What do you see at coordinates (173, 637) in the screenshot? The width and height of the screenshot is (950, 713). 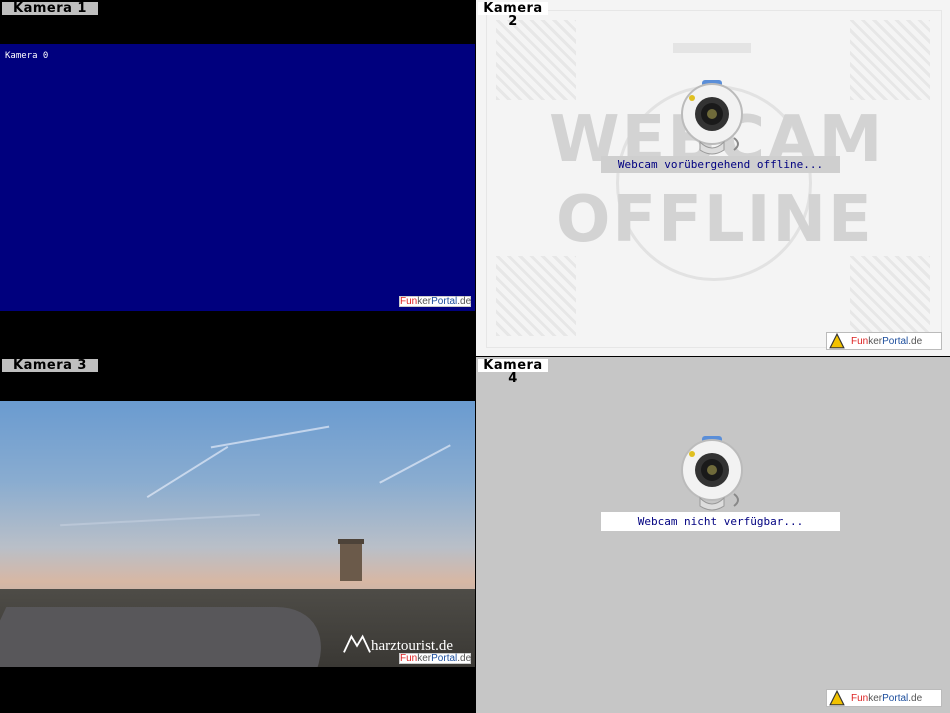 I see `road` at bounding box center [173, 637].